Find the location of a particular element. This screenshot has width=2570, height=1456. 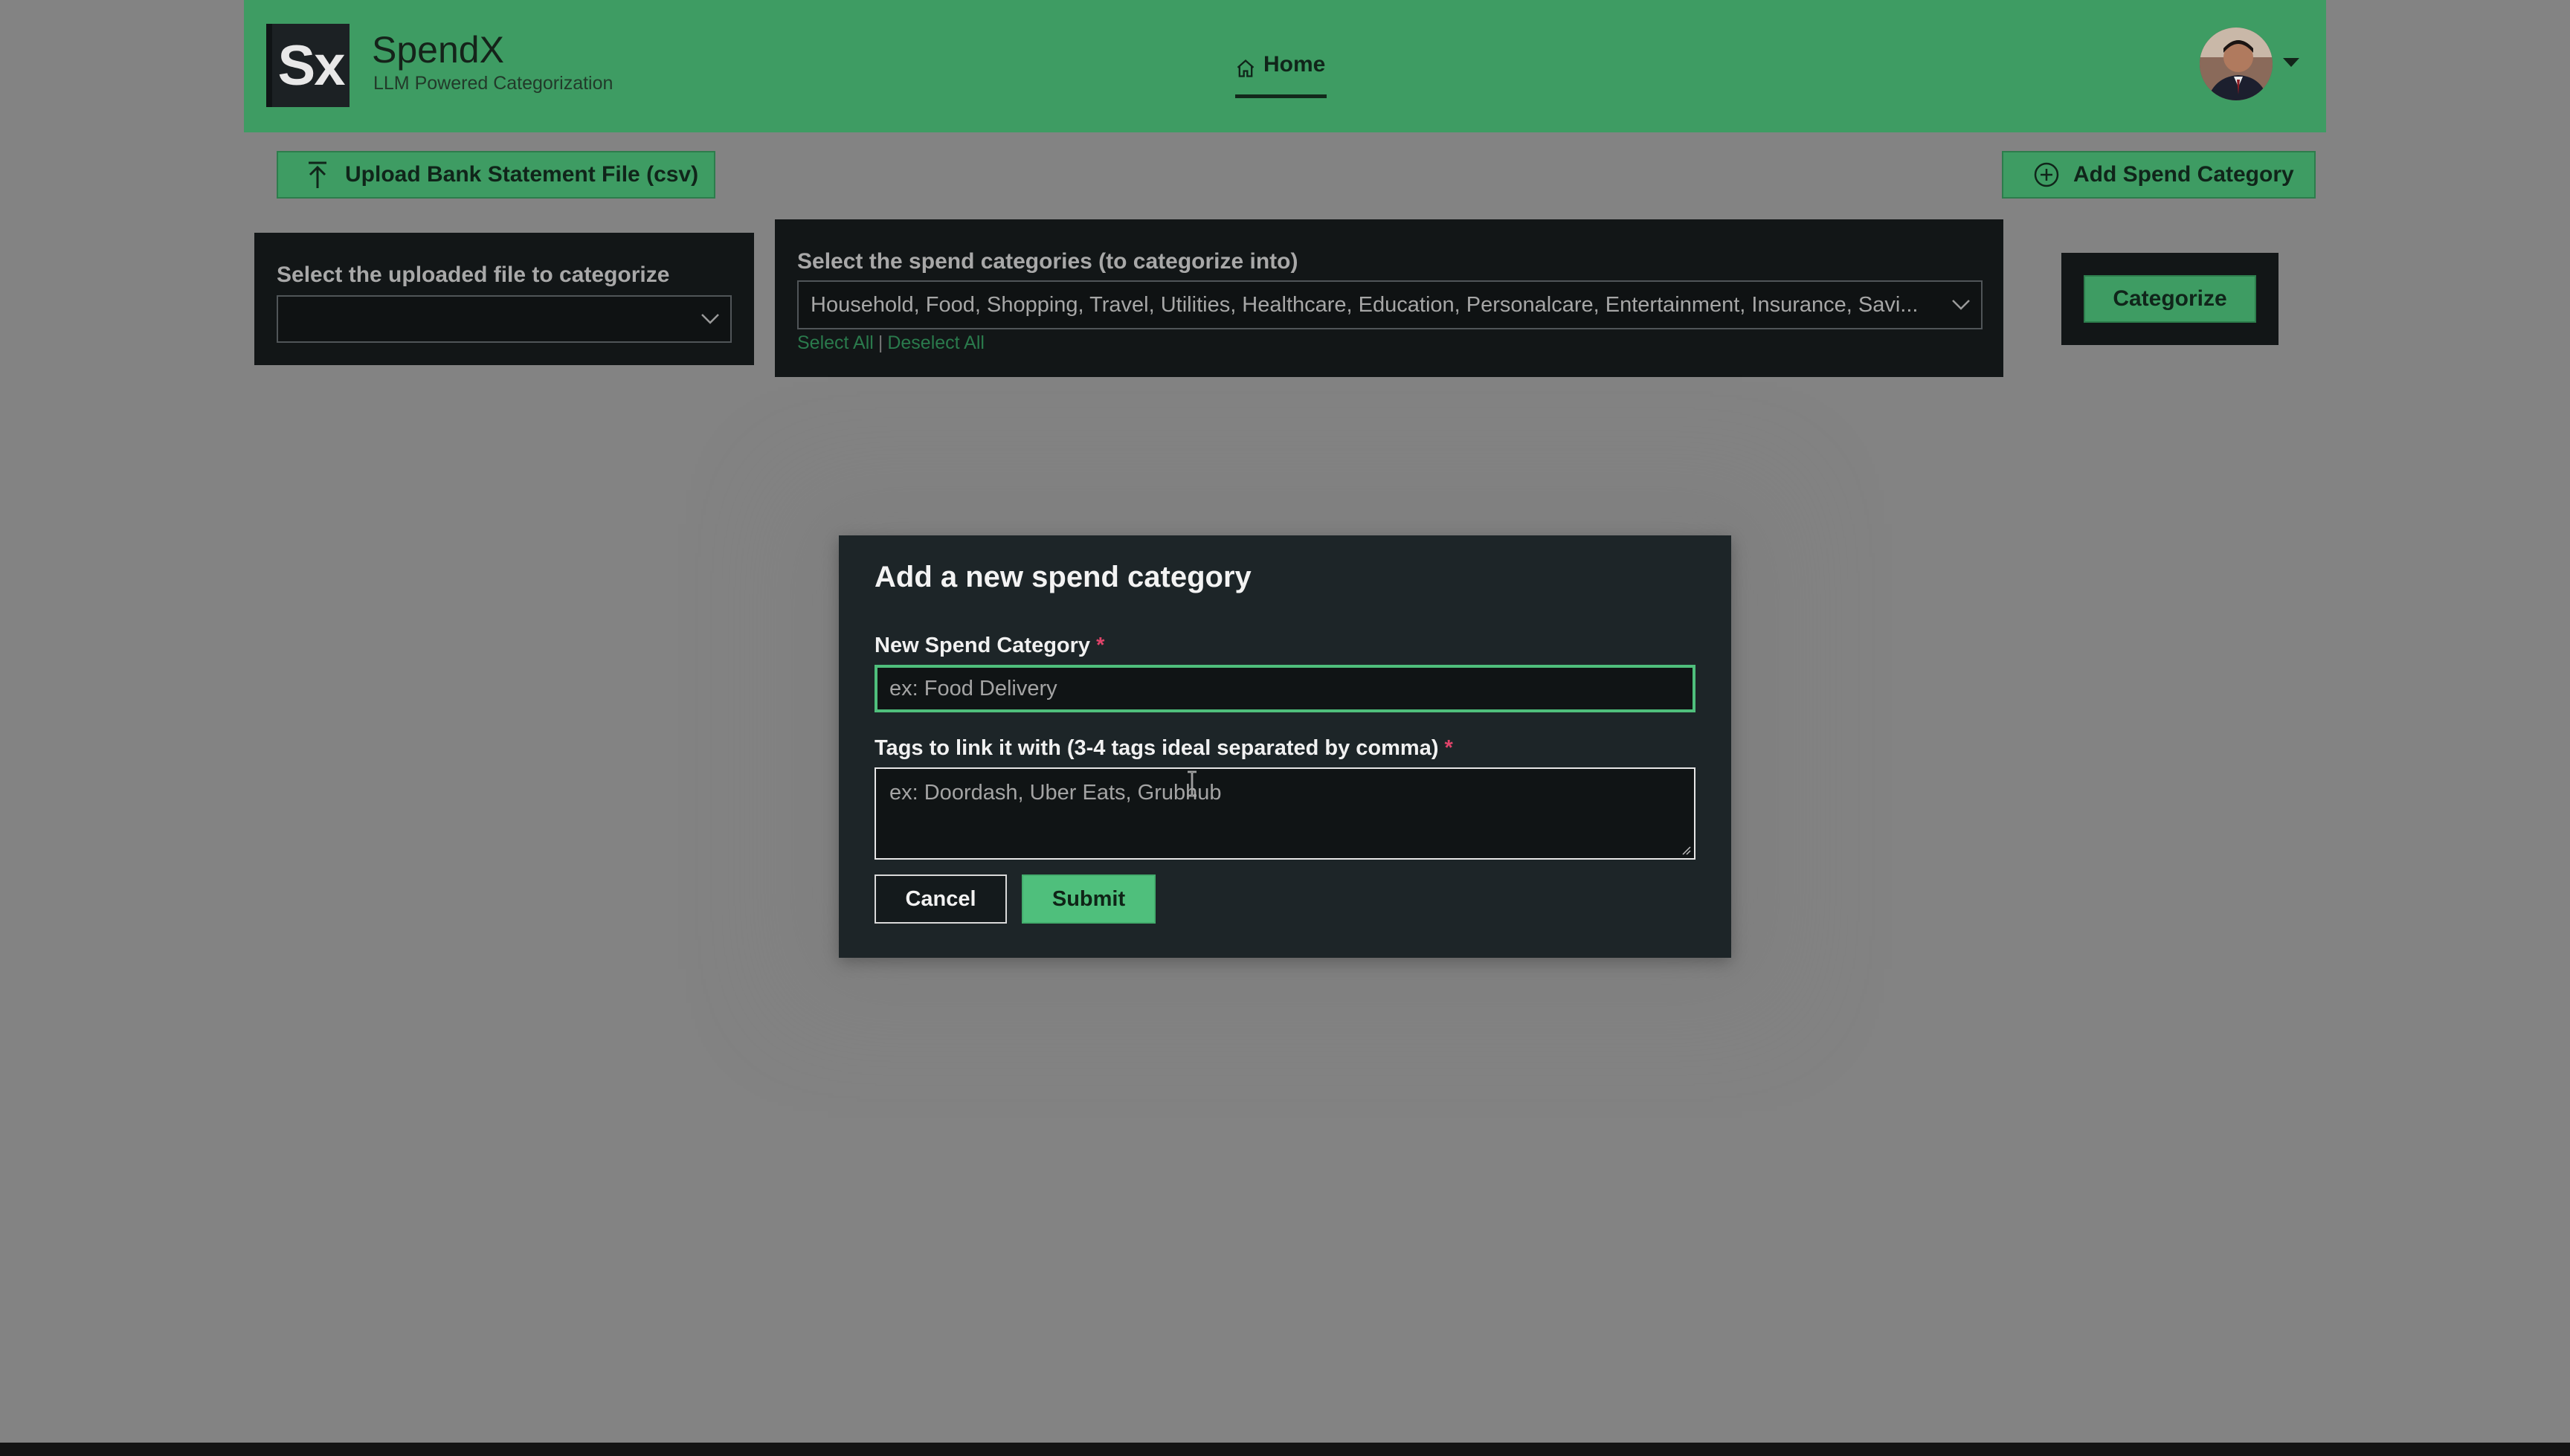

select-links: Select All | Deselect All is located at coordinates (891, 343).